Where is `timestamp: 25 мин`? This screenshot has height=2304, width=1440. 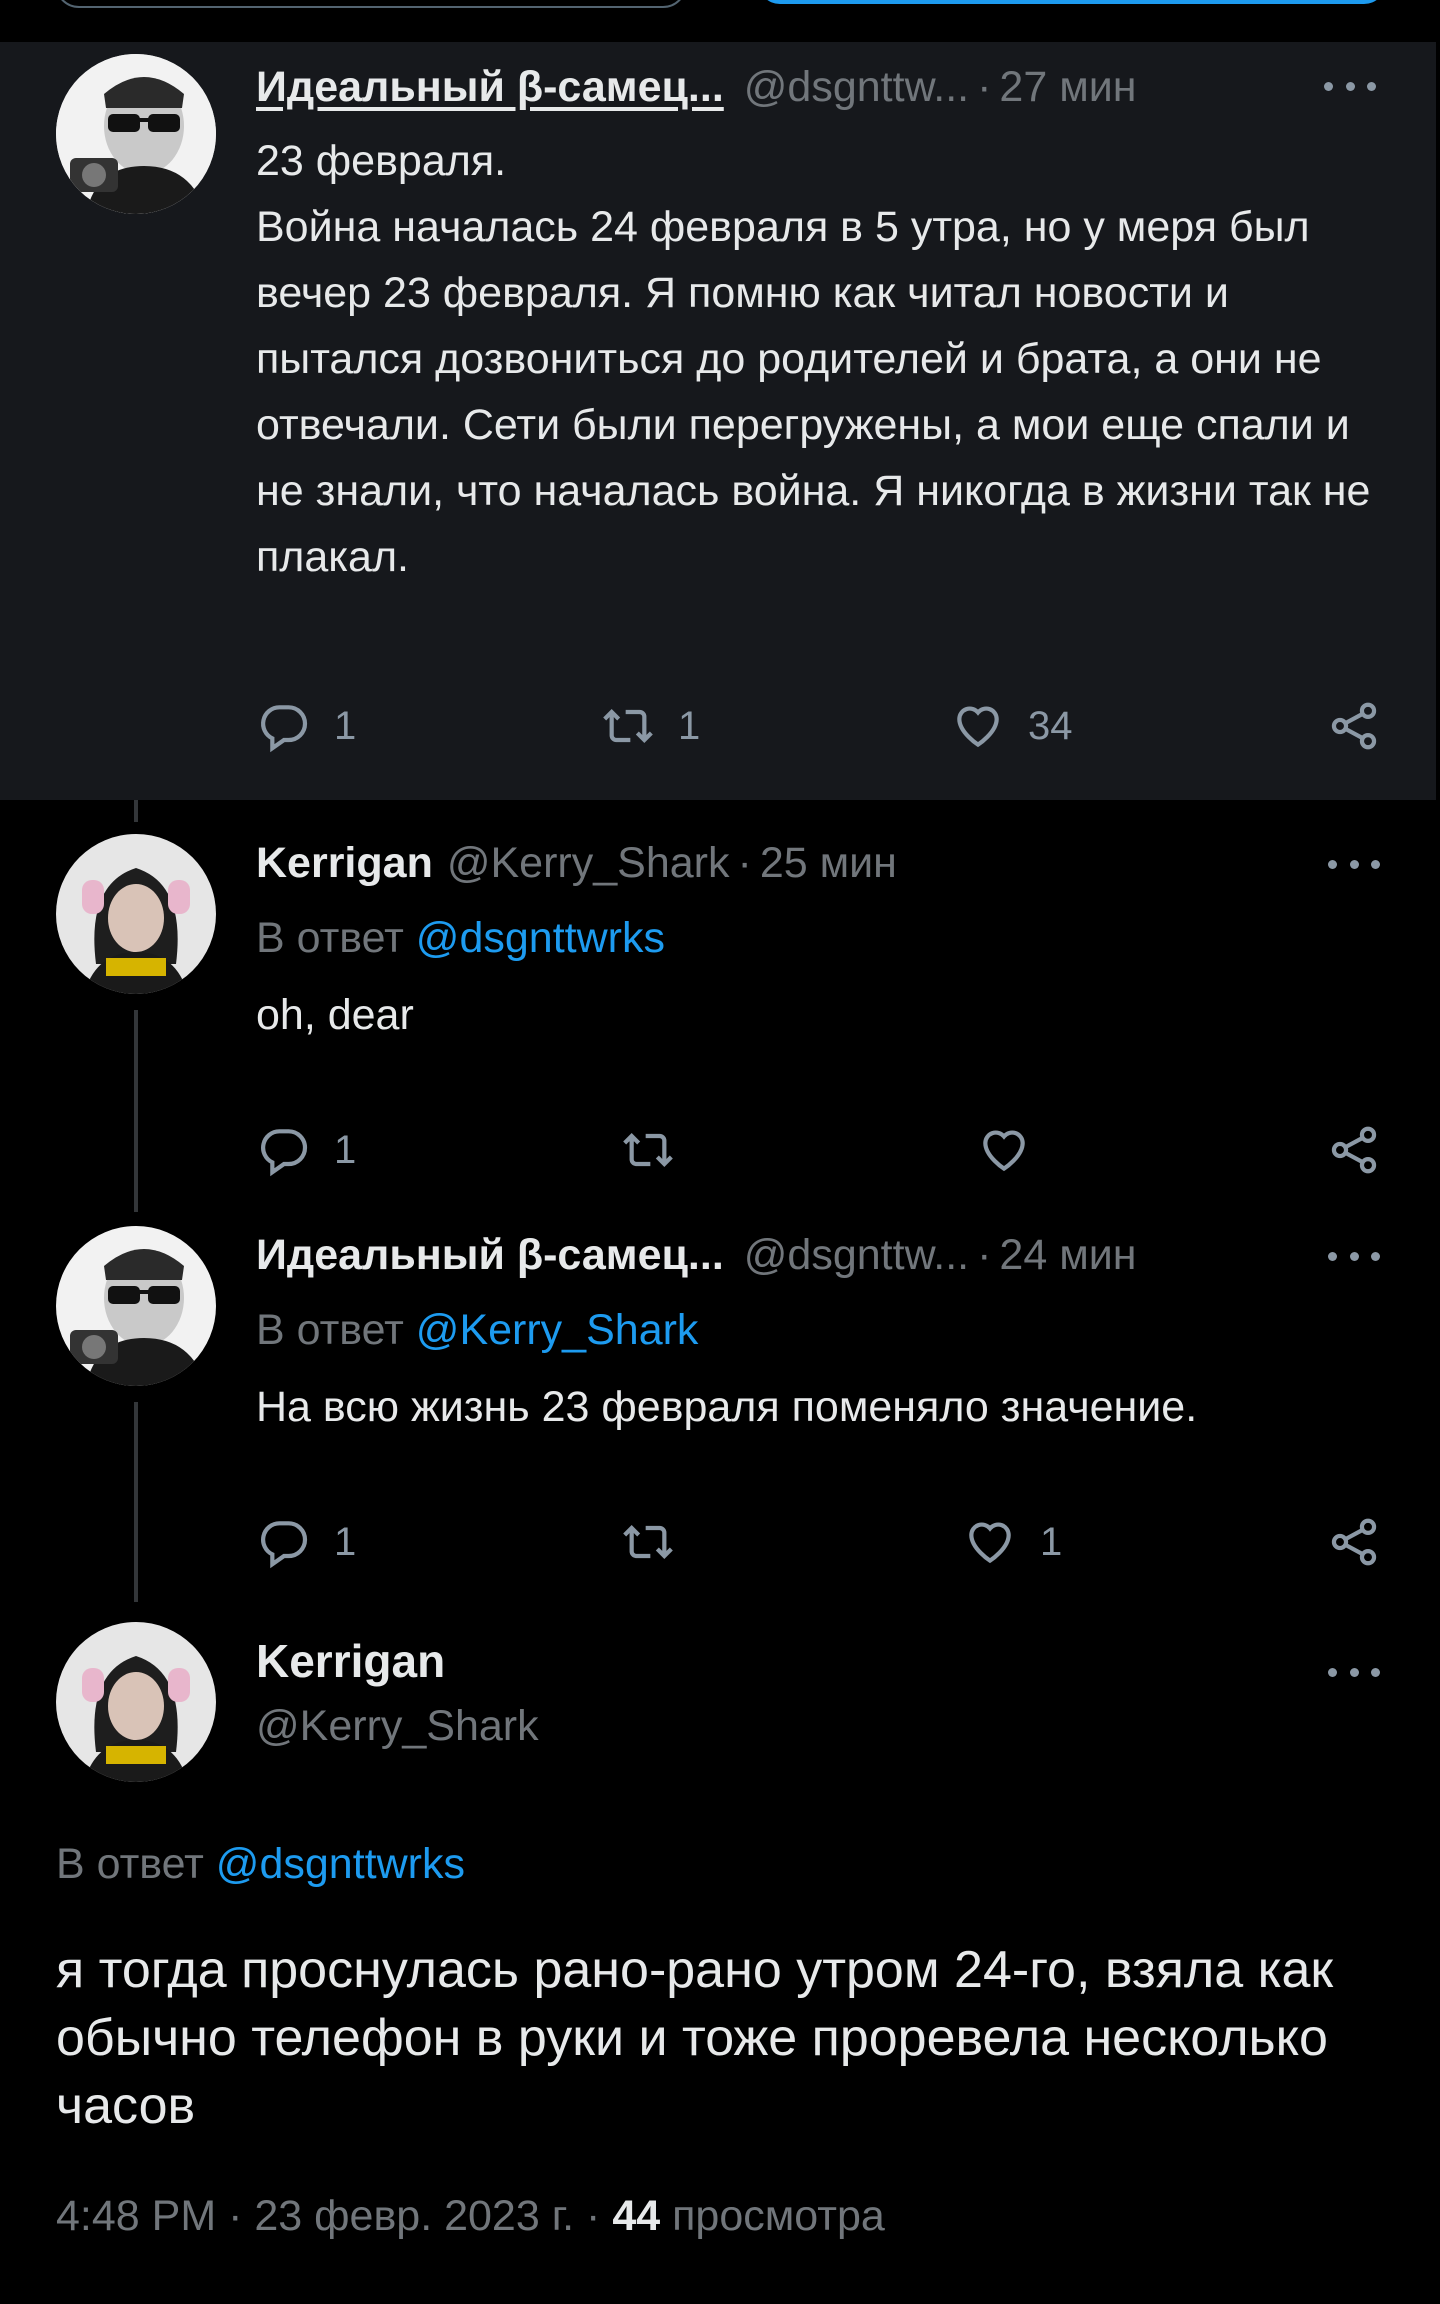
timestamp: 25 мин is located at coordinates (828, 863).